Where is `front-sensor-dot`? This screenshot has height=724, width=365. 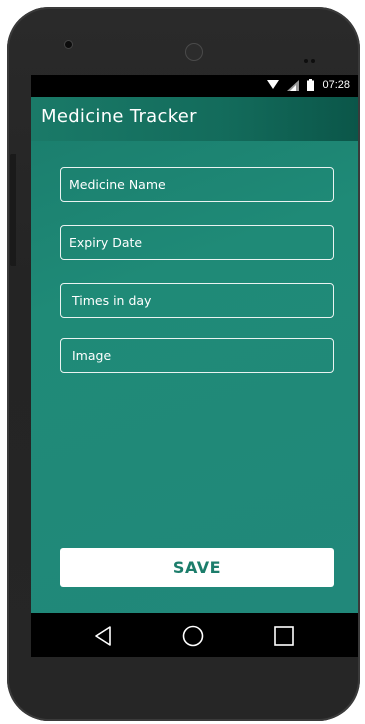
front-sensor-dot is located at coordinates (68, 44).